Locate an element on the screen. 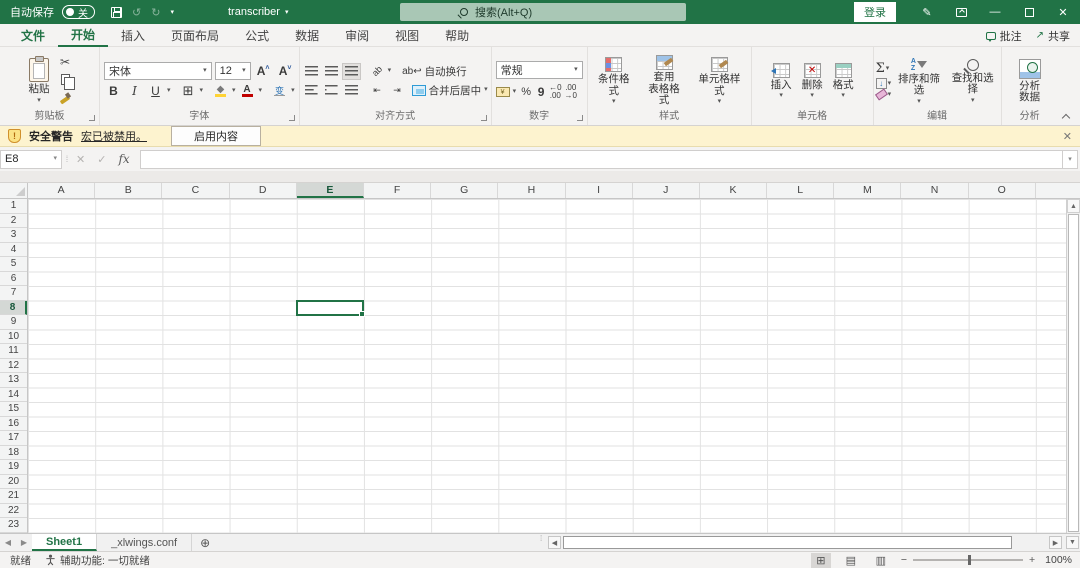 The image size is (1080, 568). zoom-in-icon: + is located at coordinates (1032, 560).